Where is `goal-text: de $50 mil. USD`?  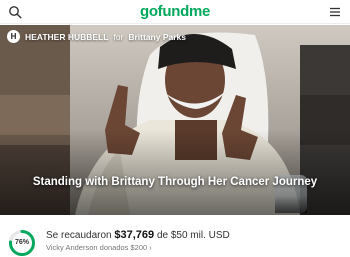 goal-text: de $50 mil. USD is located at coordinates (193, 235).